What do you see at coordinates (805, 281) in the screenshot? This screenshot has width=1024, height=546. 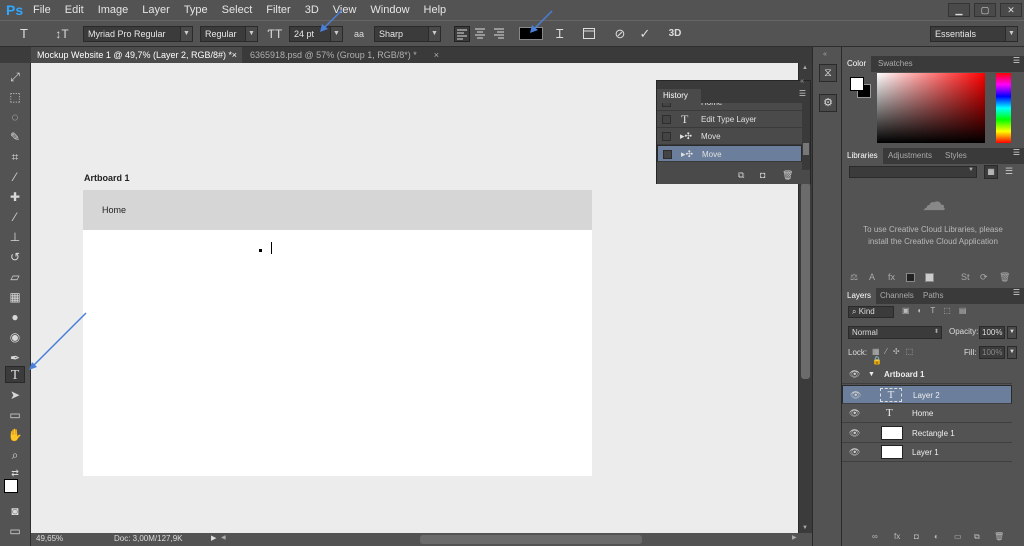 I see `vertical-scroll-thumb` at bounding box center [805, 281].